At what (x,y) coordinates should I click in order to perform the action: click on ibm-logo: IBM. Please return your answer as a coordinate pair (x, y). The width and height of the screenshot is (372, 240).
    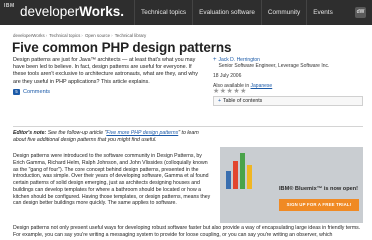
    Looking at the image, I should click on (9, 6).